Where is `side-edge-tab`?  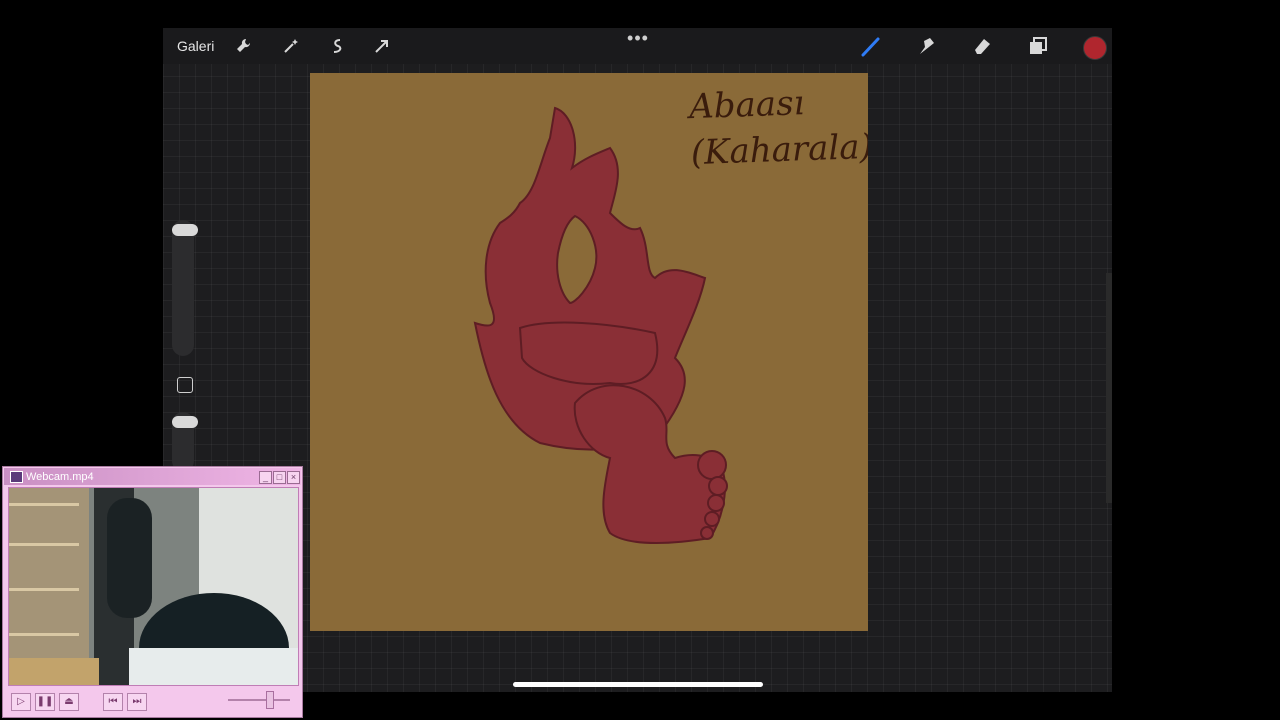
side-edge-tab is located at coordinates (1109, 388).